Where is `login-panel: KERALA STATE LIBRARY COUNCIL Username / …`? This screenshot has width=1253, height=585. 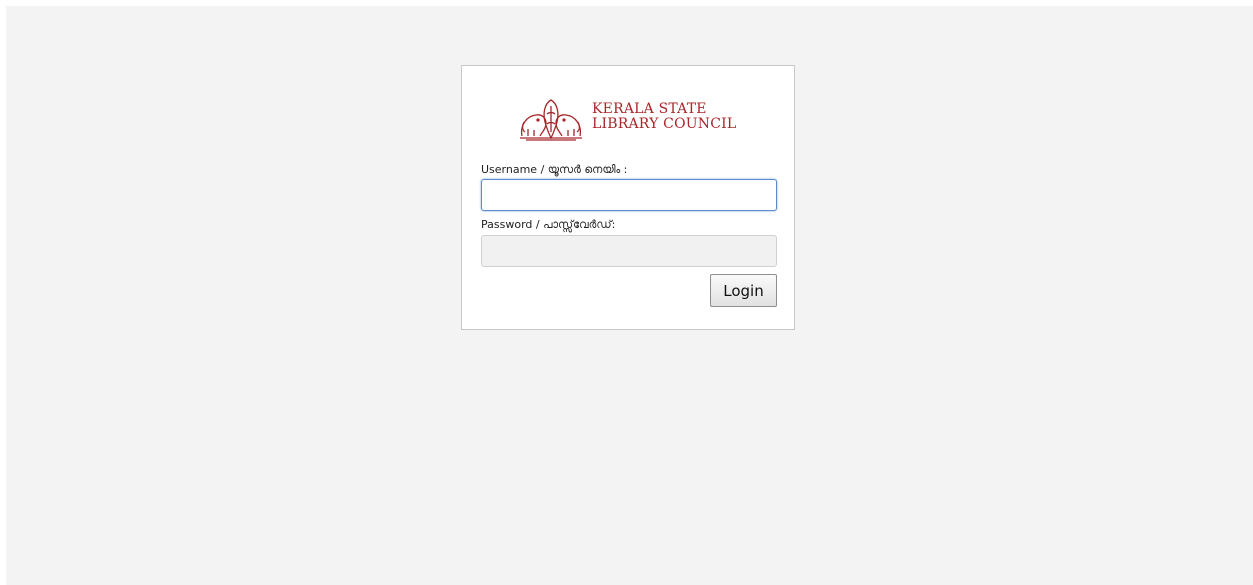 login-panel: KERALA STATE LIBRARY COUNCIL Username / … is located at coordinates (628, 197).